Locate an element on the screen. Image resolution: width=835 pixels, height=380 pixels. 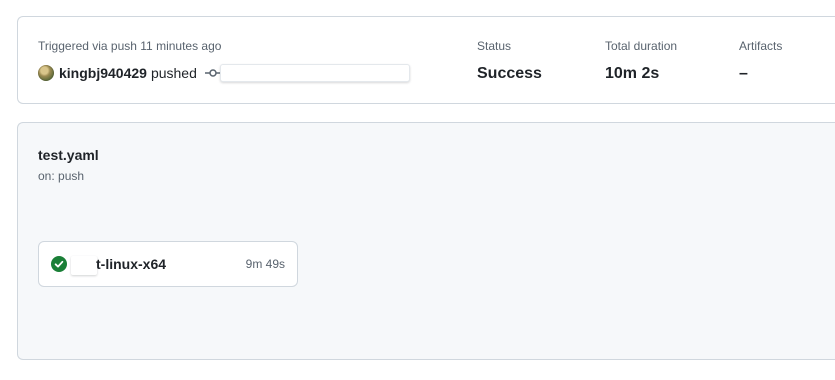
workflow-file-name: test.yaml is located at coordinates (68, 155).